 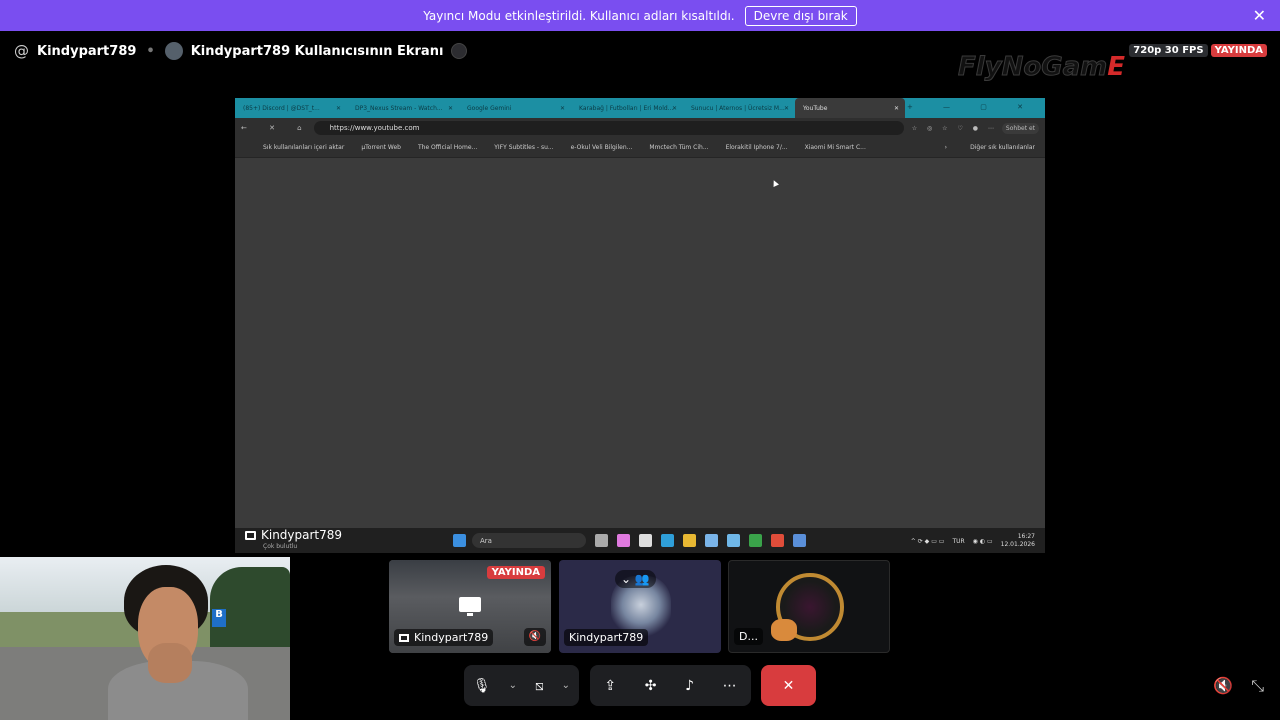 I want to click on browser-tab: DP3_Nexus Stream - Watch... ✕, so click(x=403, y=108).